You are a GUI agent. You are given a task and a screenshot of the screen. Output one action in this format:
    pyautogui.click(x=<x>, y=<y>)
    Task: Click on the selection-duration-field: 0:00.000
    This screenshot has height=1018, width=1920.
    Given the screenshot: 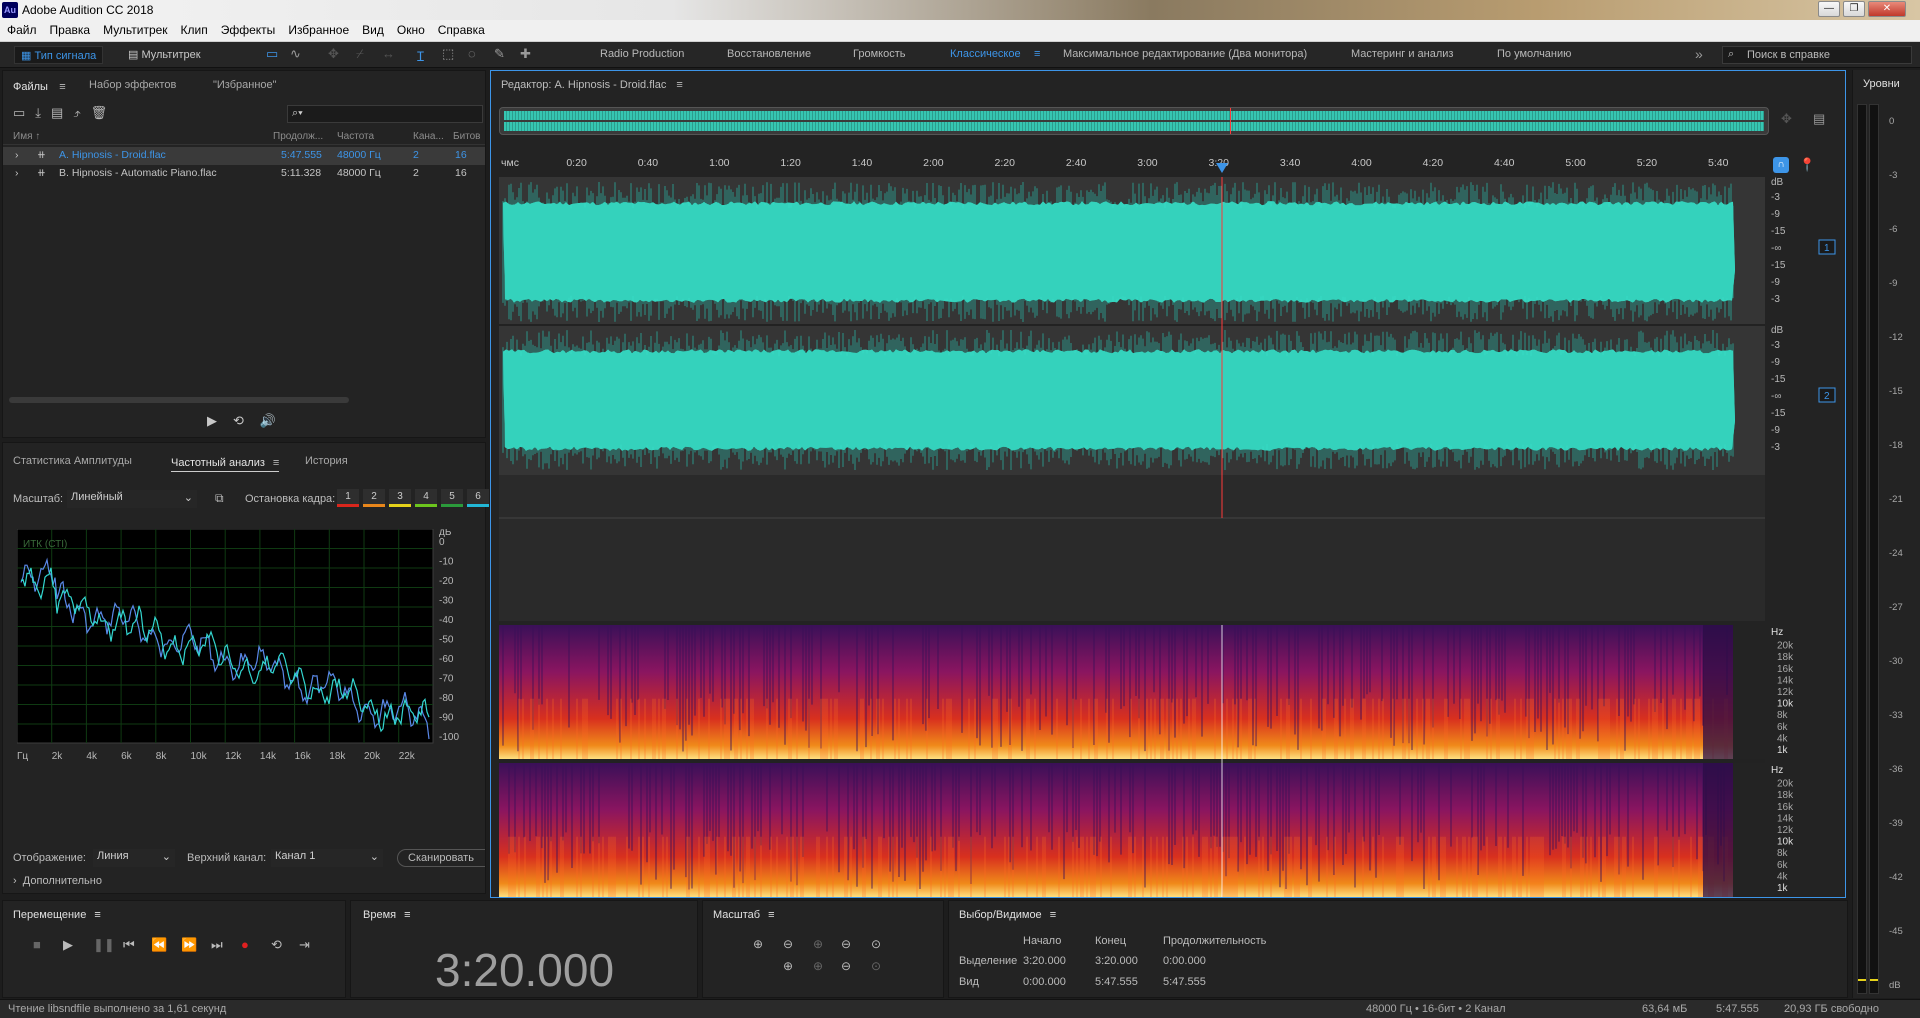 What is the action you would take?
    pyautogui.click(x=1184, y=961)
    